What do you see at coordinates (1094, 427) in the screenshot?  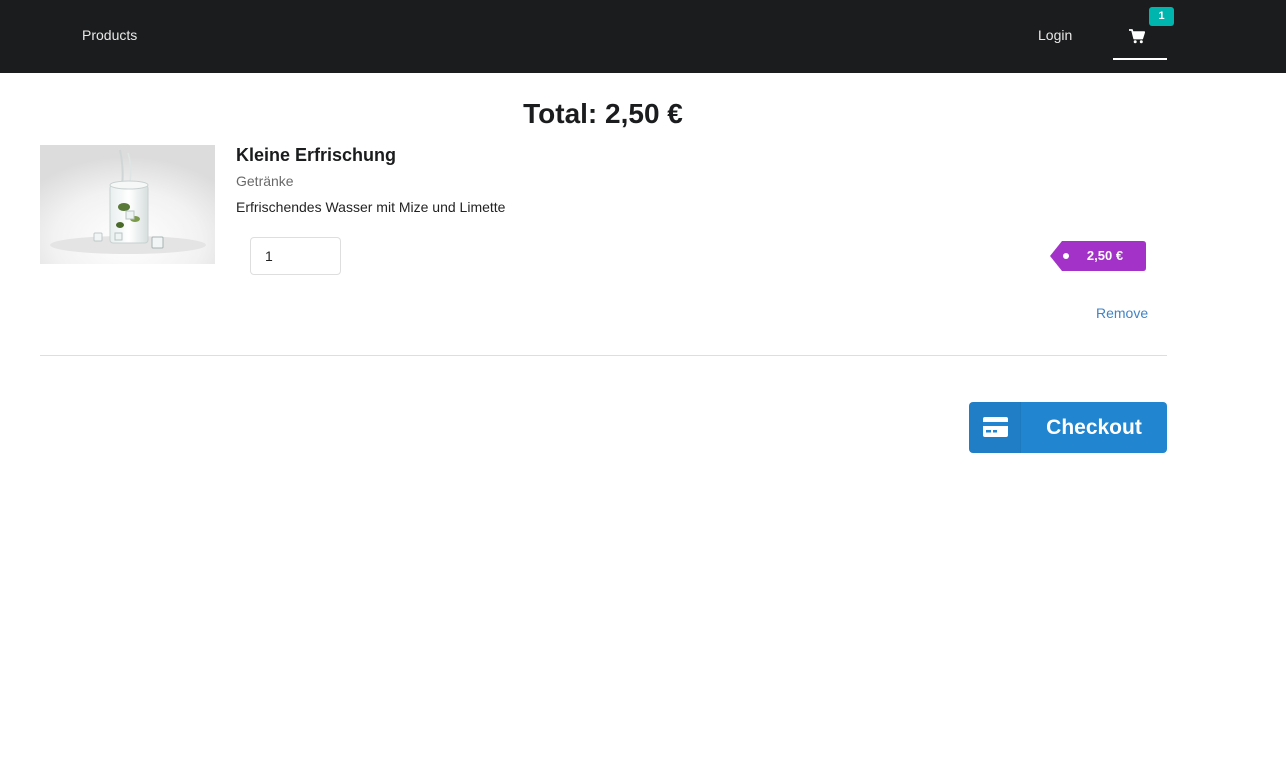 I see `checkout-label: Checkout` at bounding box center [1094, 427].